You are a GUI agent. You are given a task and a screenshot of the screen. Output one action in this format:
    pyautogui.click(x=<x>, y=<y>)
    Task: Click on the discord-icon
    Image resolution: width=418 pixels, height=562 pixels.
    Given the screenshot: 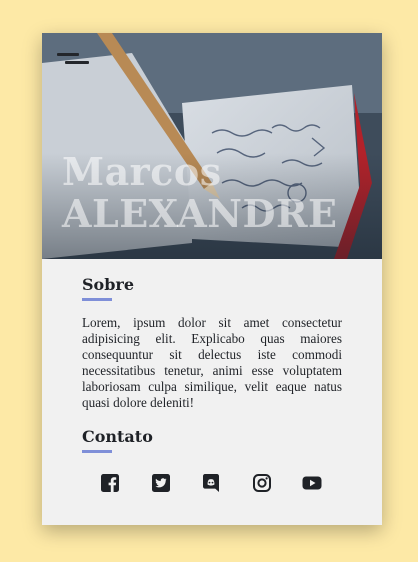 What is the action you would take?
    pyautogui.click(x=211, y=483)
    